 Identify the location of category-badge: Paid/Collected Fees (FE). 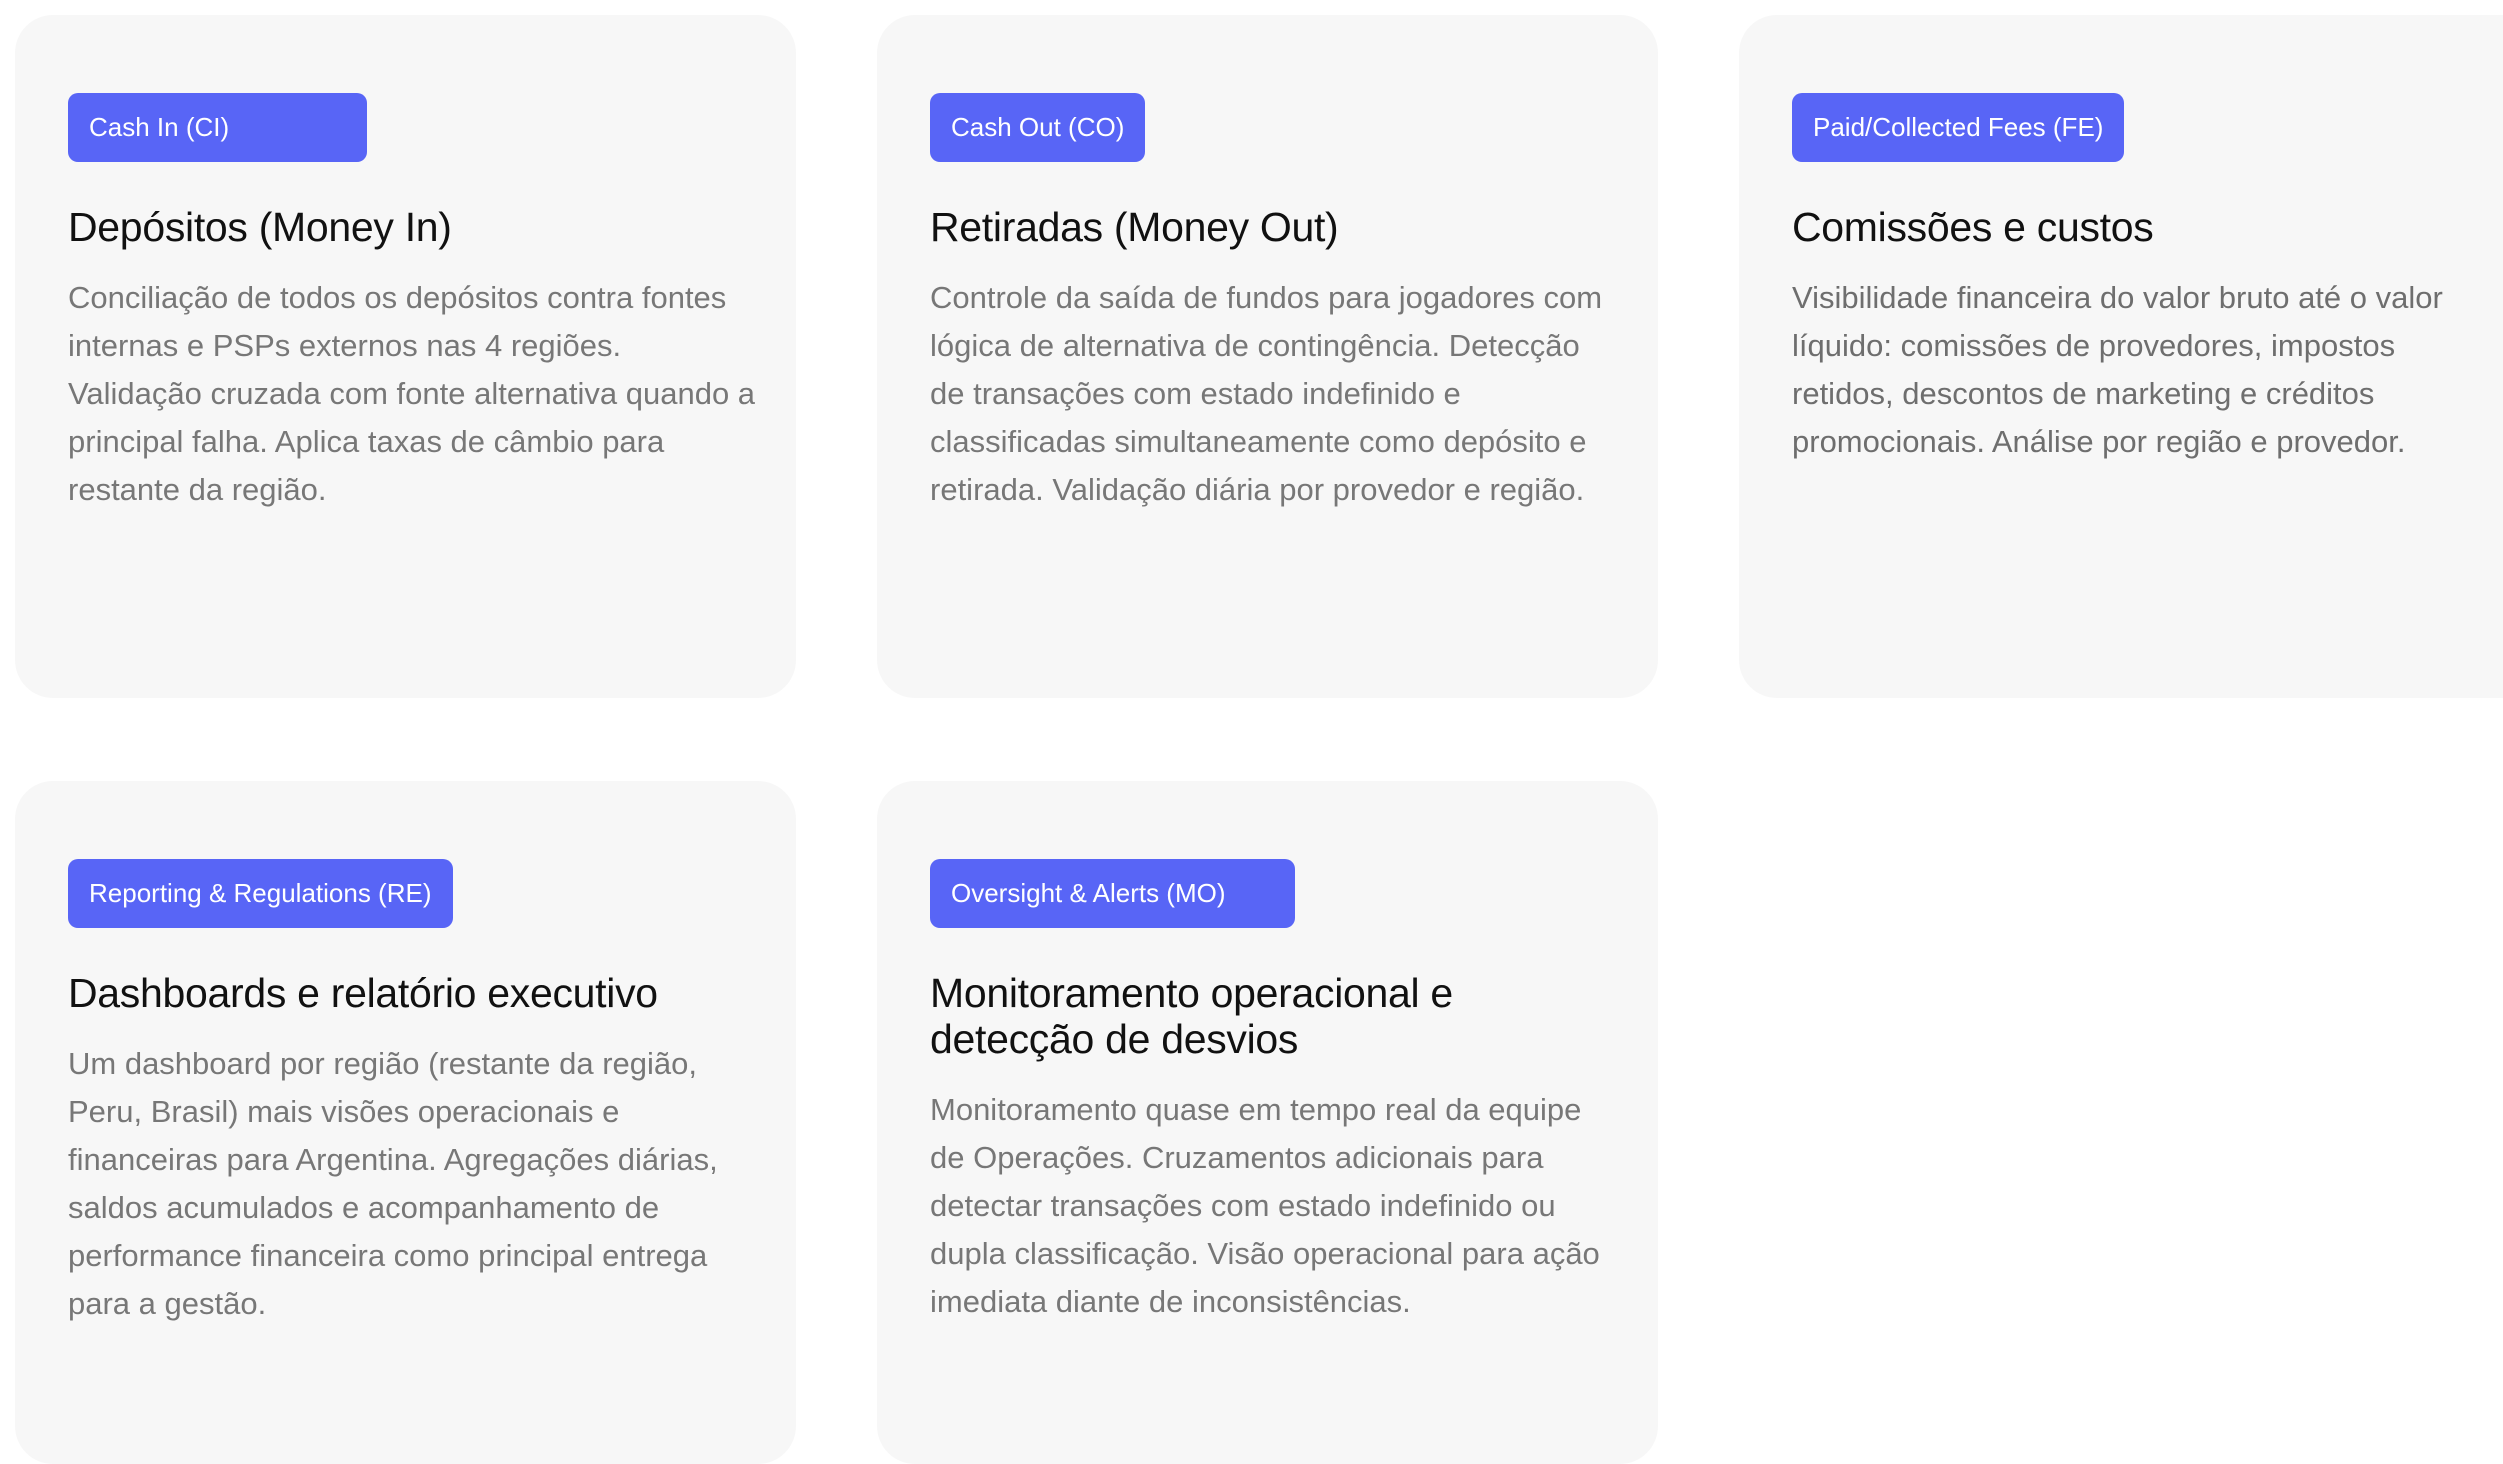
(1958, 127).